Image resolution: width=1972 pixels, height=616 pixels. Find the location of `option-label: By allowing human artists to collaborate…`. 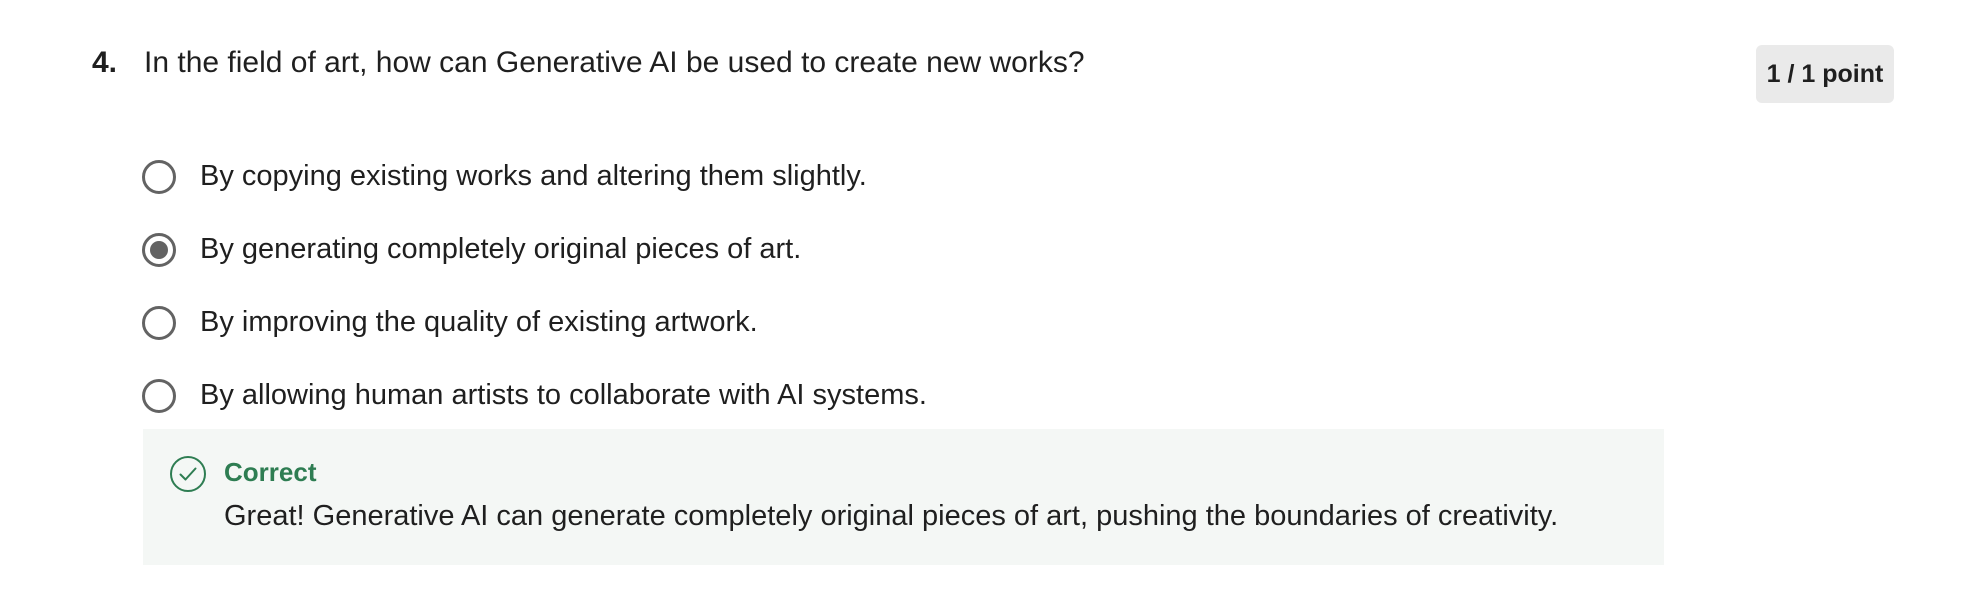

option-label: By allowing human artists to collaborate… is located at coordinates (563, 395).